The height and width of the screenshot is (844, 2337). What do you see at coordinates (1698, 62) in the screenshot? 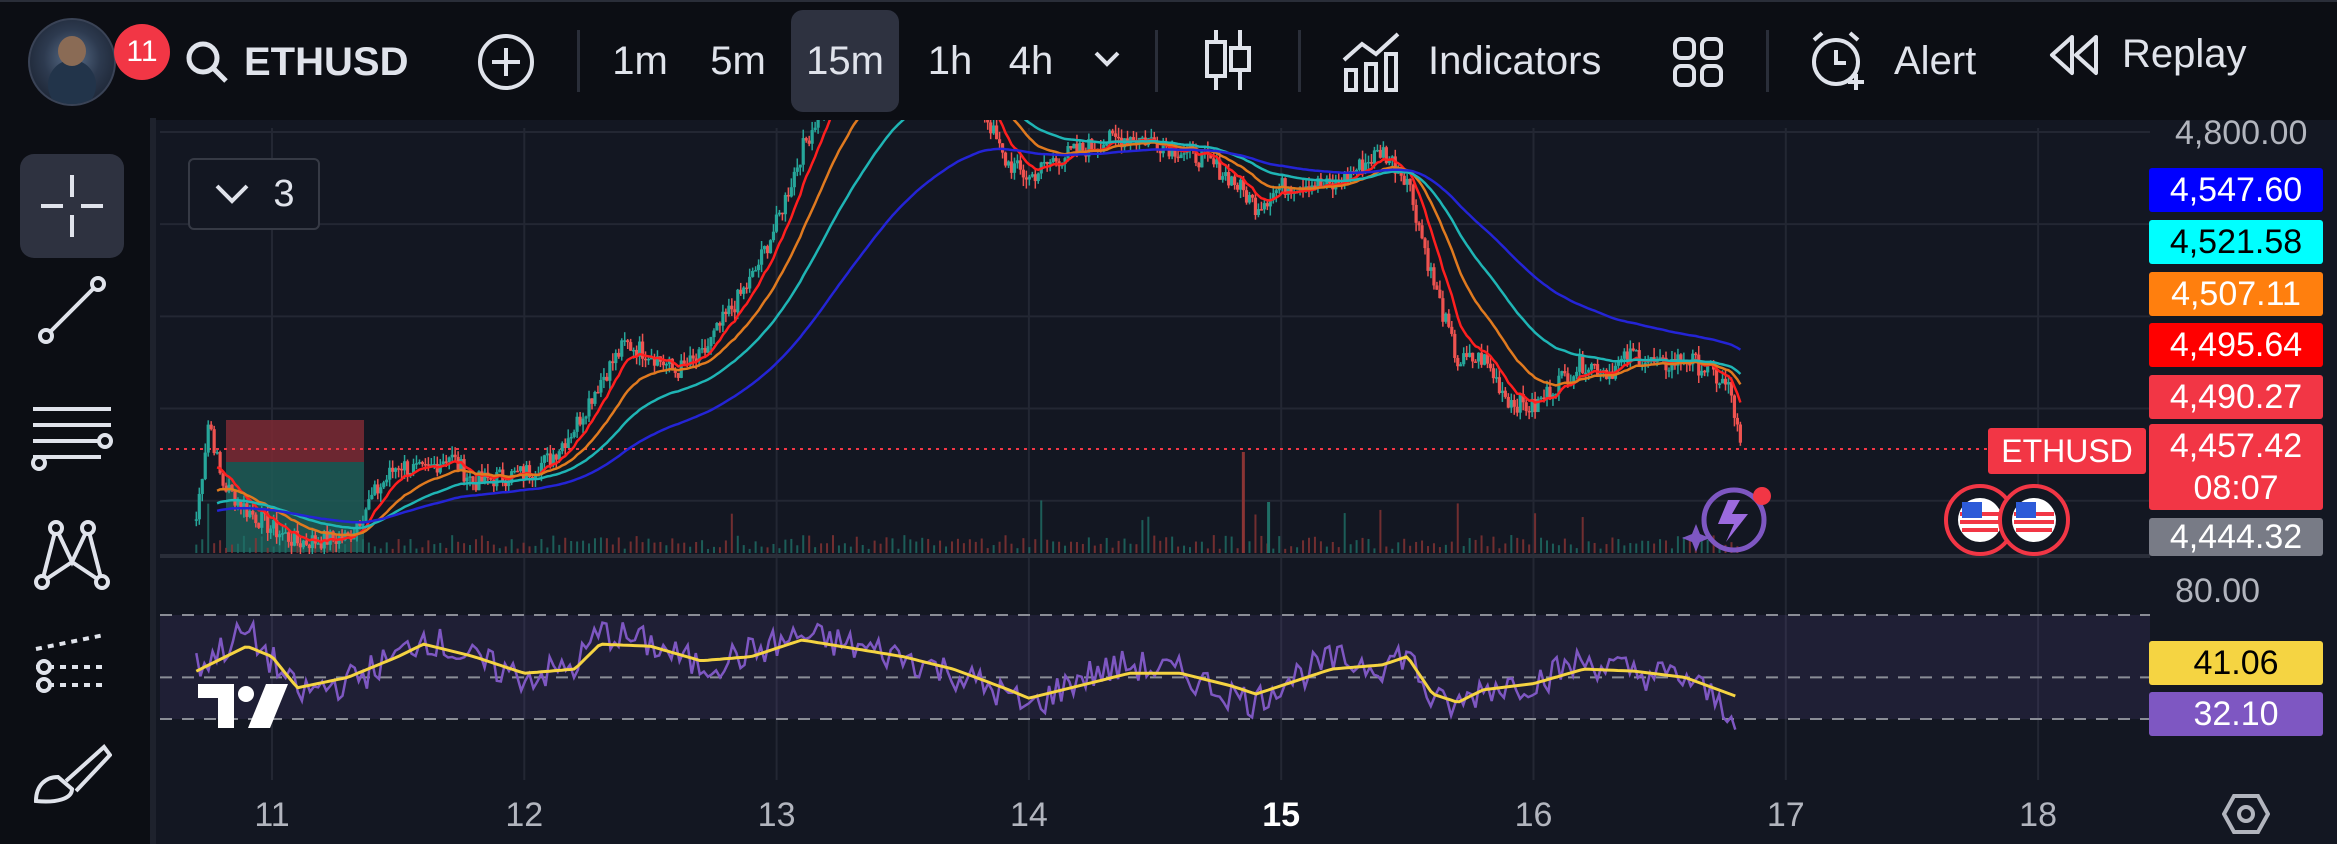
I see `layouts-button` at bounding box center [1698, 62].